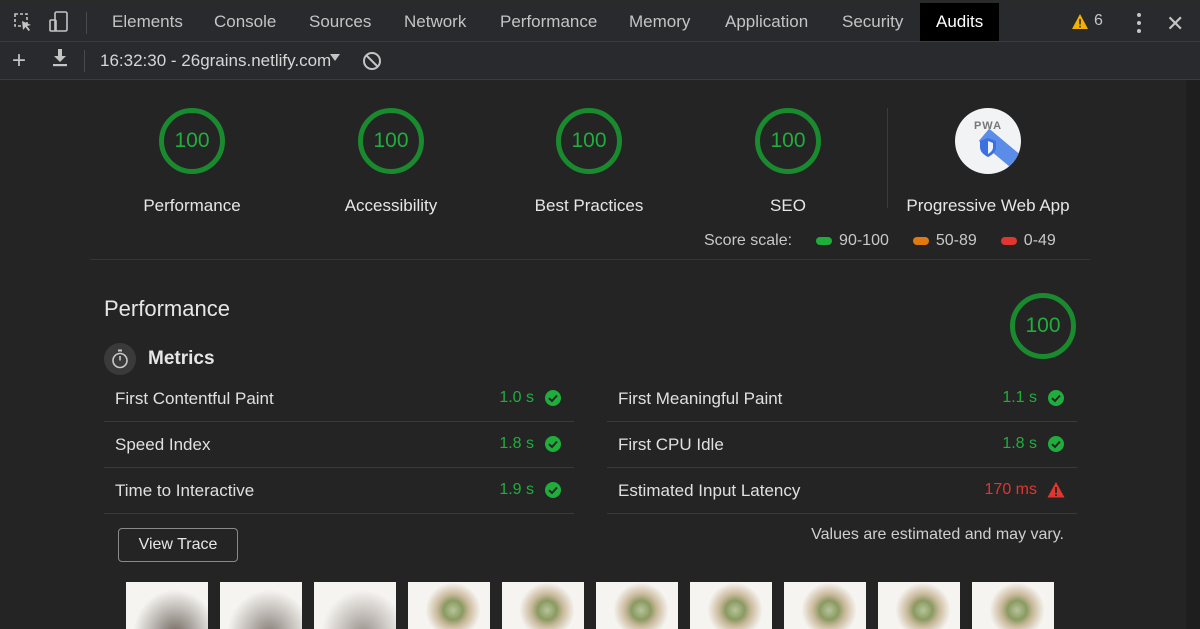 The height and width of the screenshot is (629, 1200). What do you see at coordinates (1080, 21) in the screenshot?
I see `warning-icon` at bounding box center [1080, 21].